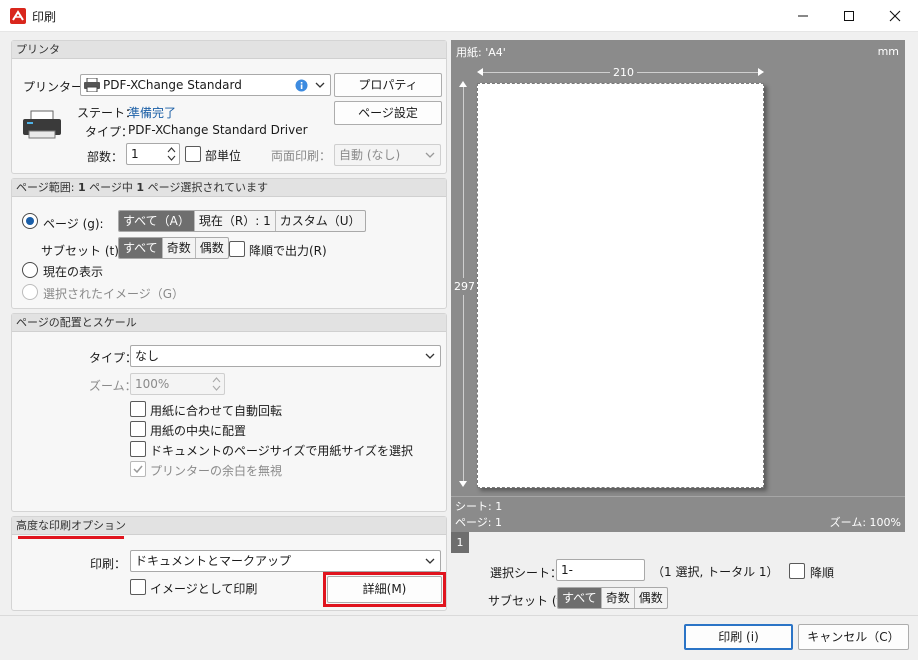 The width and height of the screenshot is (918, 660). I want to click on minimize-button, so click(803, 16).